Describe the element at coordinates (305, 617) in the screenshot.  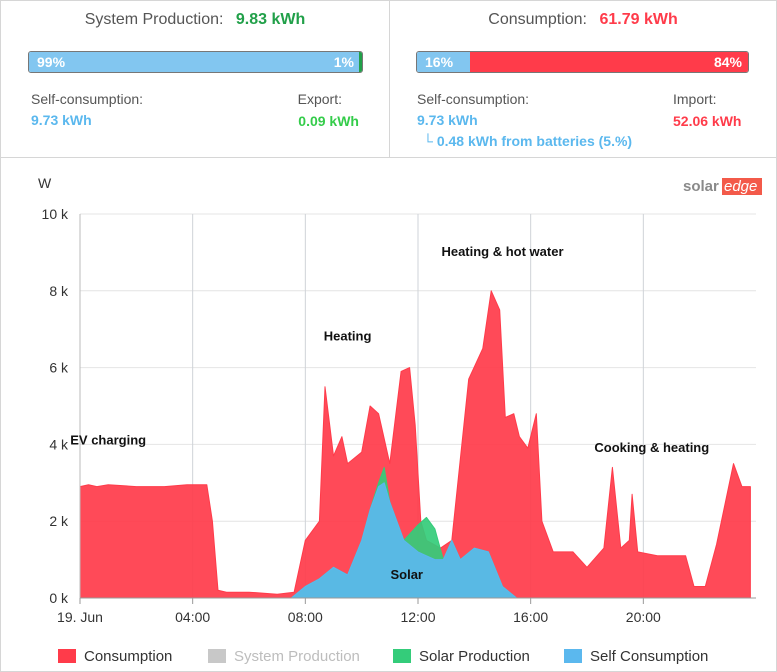
I see `x-tick-label: 08:00` at that location.